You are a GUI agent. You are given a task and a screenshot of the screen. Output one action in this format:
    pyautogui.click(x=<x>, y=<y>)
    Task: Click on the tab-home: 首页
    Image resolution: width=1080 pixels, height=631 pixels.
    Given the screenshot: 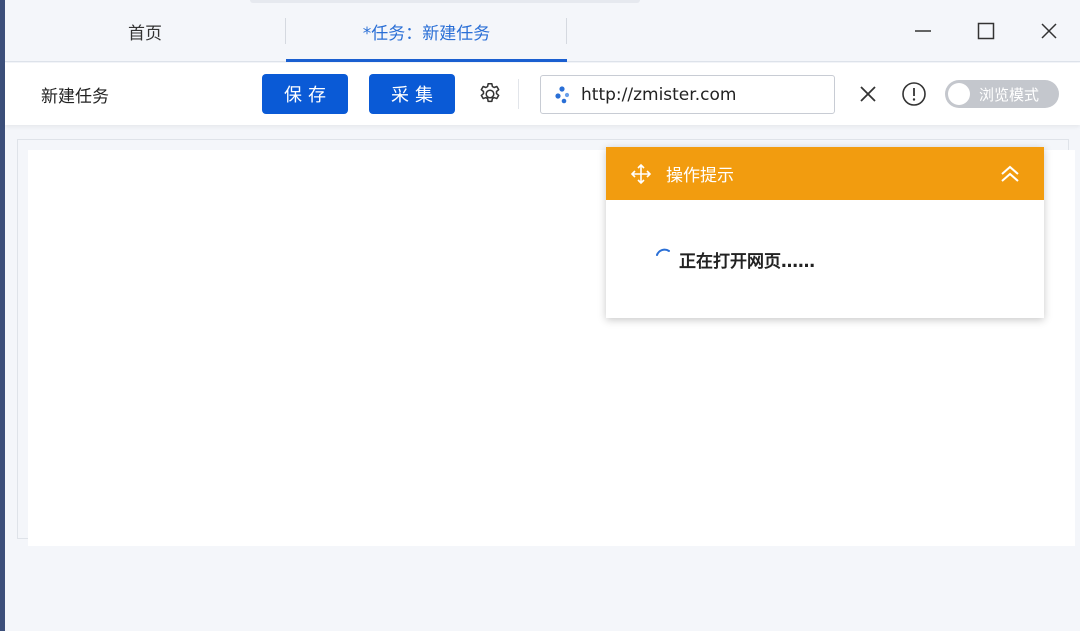 What is the action you would take?
    pyautogui.click(x=145, y=31)
    